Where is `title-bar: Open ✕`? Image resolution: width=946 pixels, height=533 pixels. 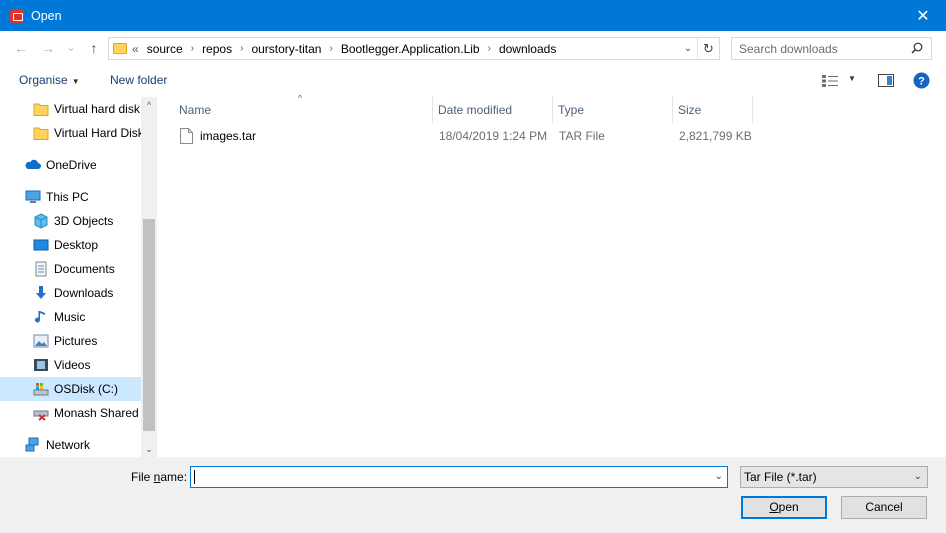 title-bar: Open ✕ is located at coordinates (473, 15).